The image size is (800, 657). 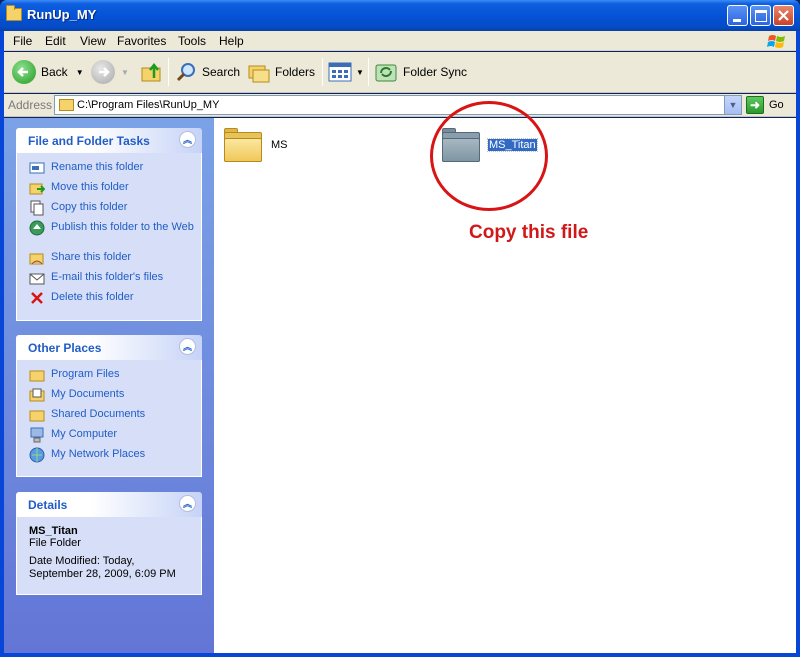 I want to click on back-button: Back ▼, so click(x=48, y=72).